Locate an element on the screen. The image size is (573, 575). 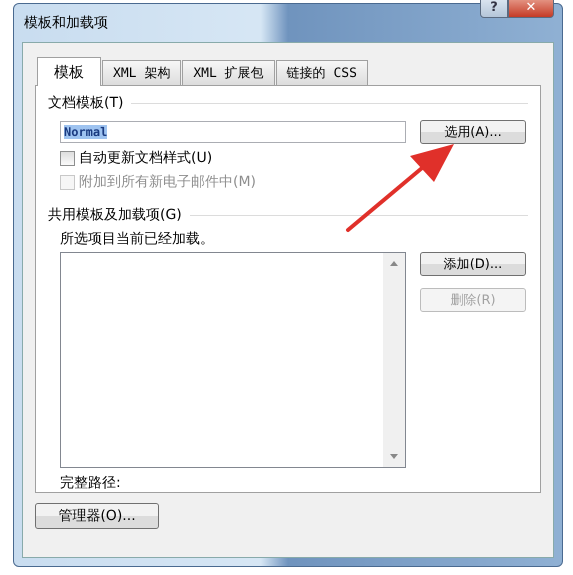
section-heading: 共用模板及加载项(G) is located at coordinates (115, 215).